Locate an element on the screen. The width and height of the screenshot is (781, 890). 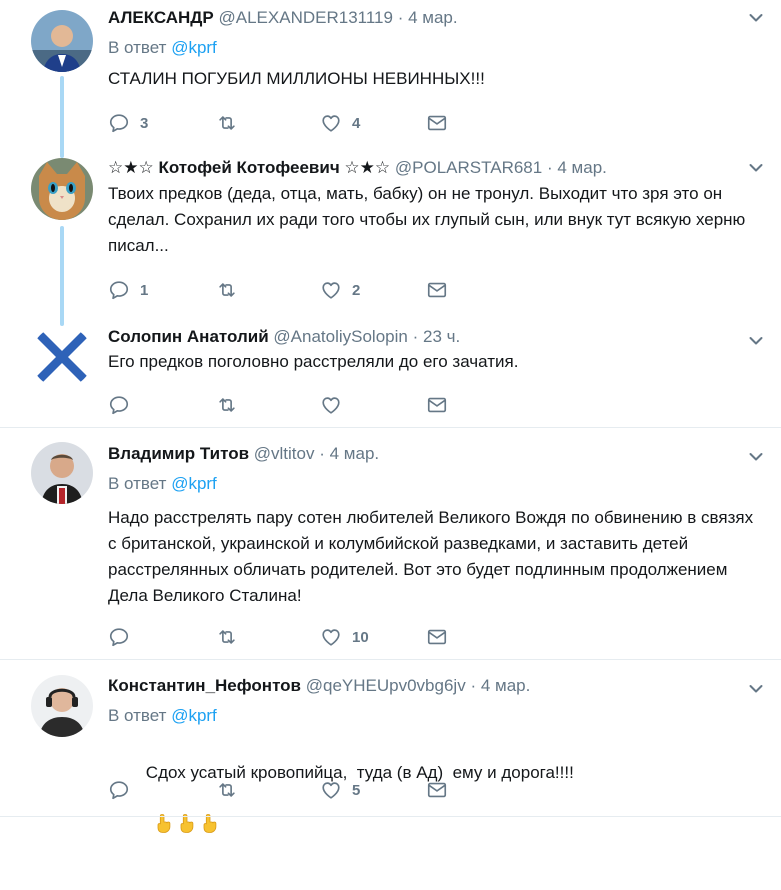
like-button: 4 is located at coordinates (340, 123).